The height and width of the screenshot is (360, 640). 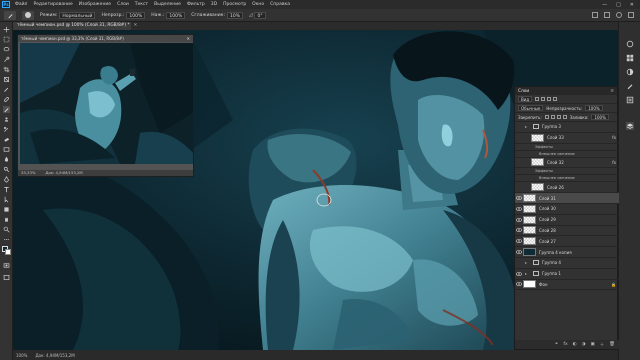 I want to click on close-button: ✕, so click(x=632, y=5).